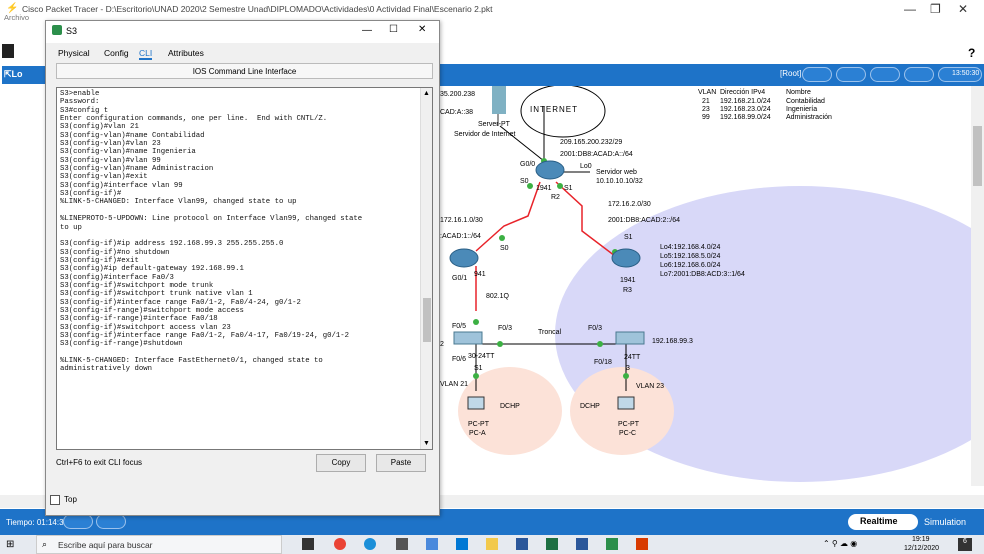 The image size is (984, 554). Describe the element at coordinates (544, 188) in the screenshot. I see `r2-model: 1941` at that location.